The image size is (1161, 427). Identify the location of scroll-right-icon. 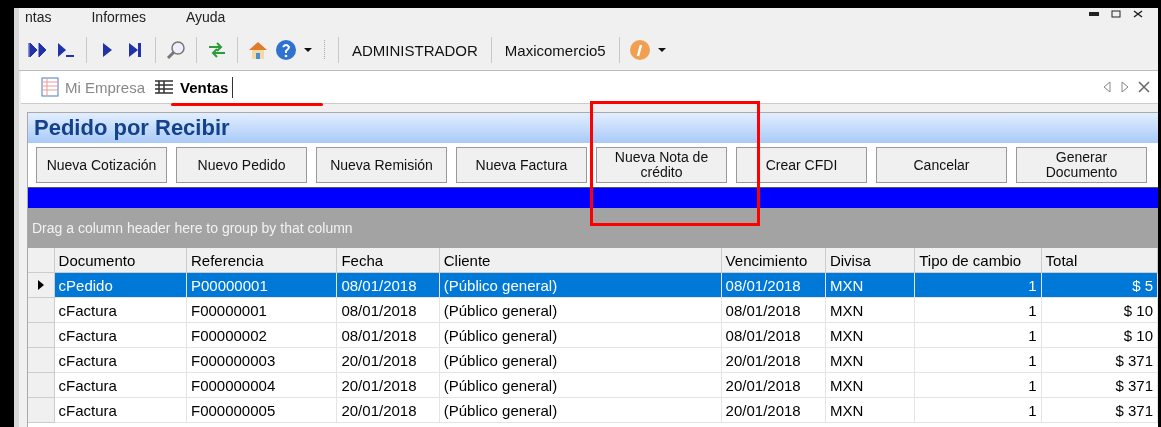
(1125, 87).